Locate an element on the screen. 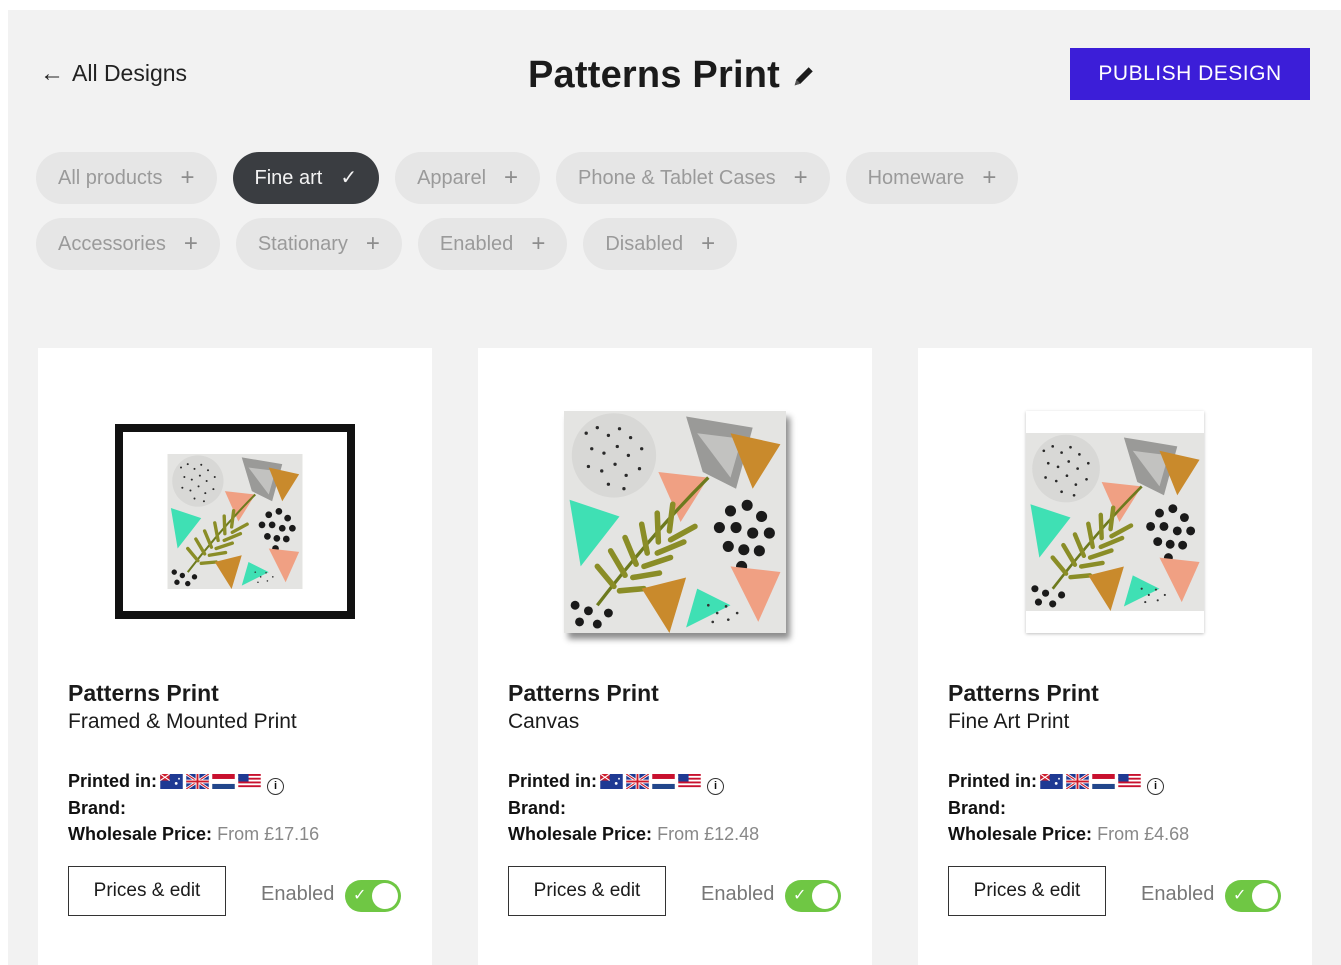 This screenshot has height=965, width=1341. product-type: Fine Art Print is located at coordinates (1009, 721).